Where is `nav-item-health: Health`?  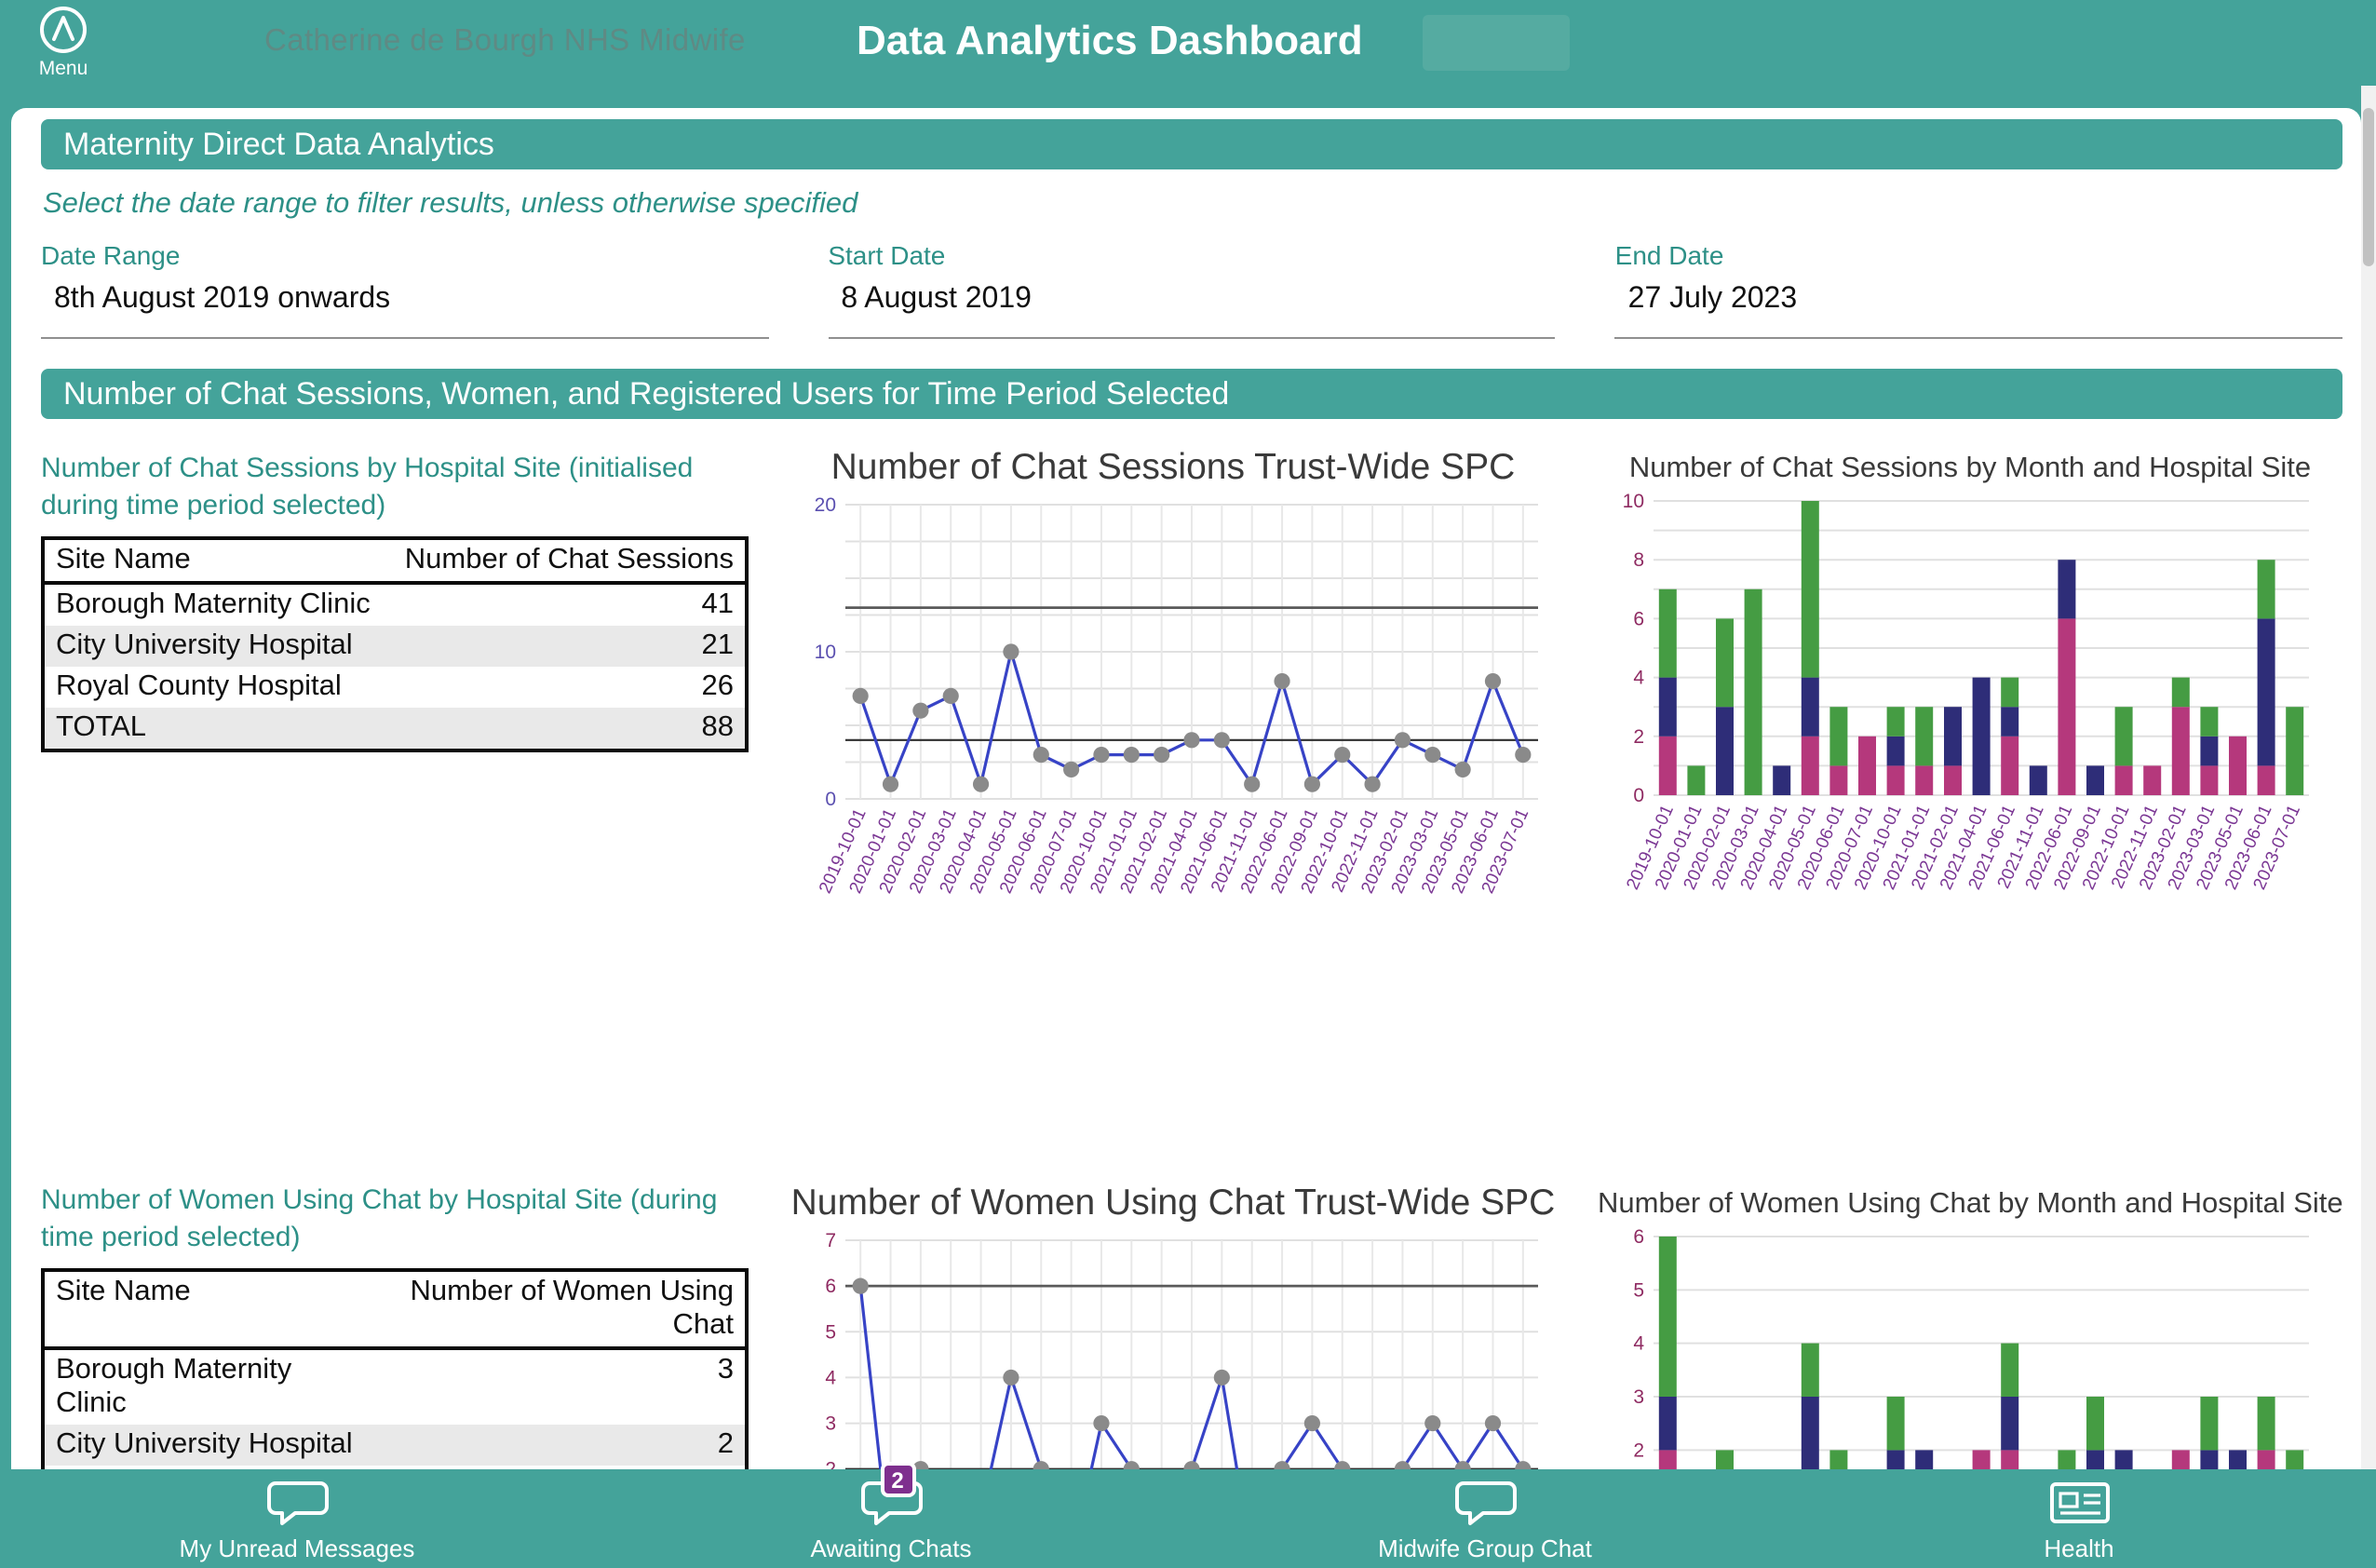
nav-item-health: Health is located at coordinates (2079, 1518).